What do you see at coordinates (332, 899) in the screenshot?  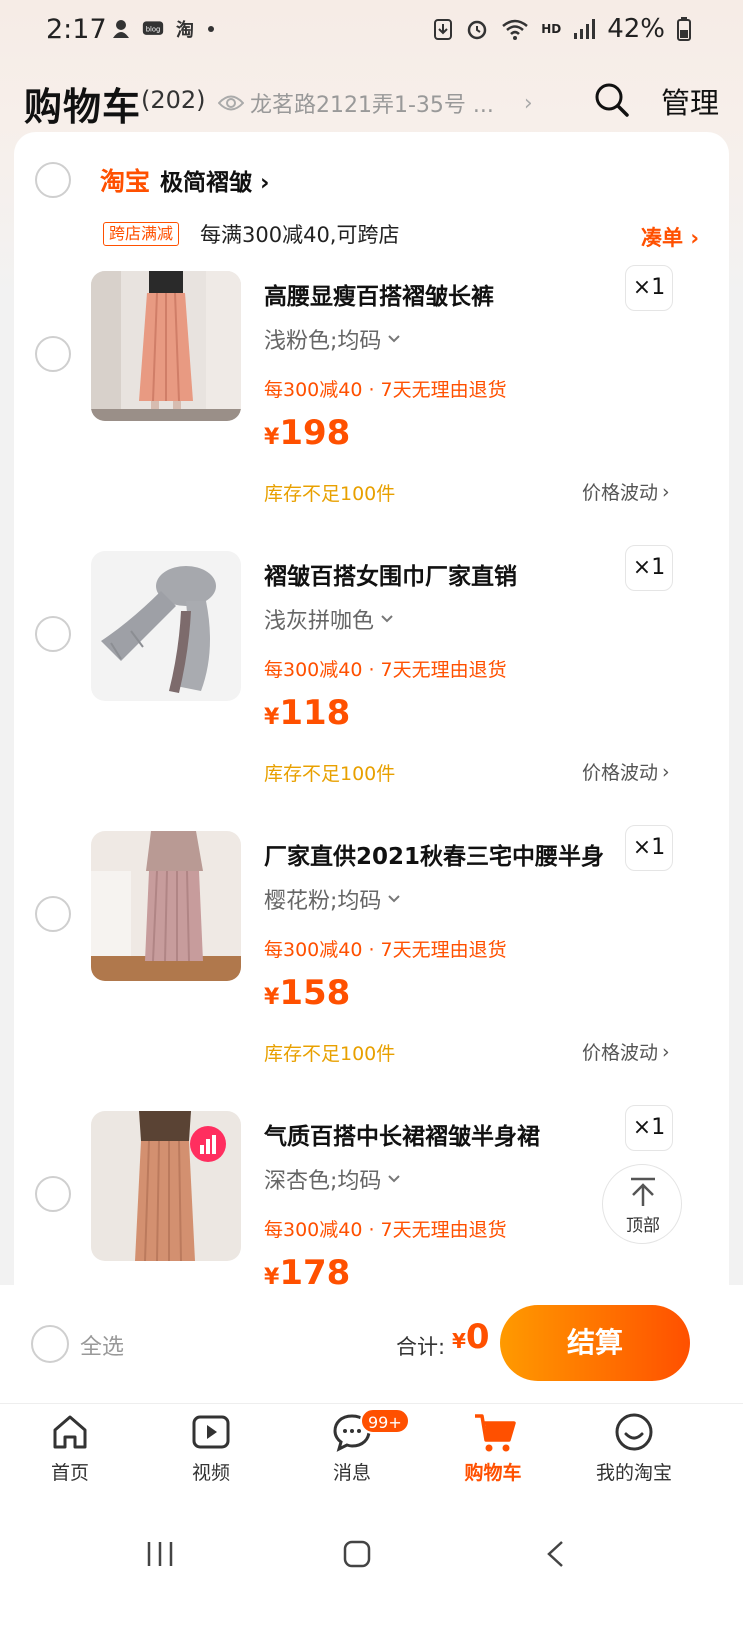 I see `sku-selector: 樱花粉;均码` at bounding box center [332, 899].